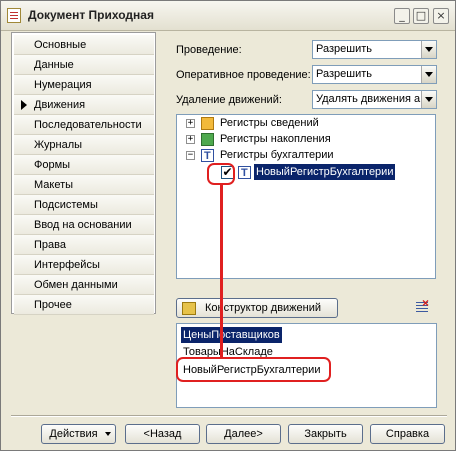 The height and width of the screenshot is (451, 456). I want to click on help-label: Справка, so click(407, 434).